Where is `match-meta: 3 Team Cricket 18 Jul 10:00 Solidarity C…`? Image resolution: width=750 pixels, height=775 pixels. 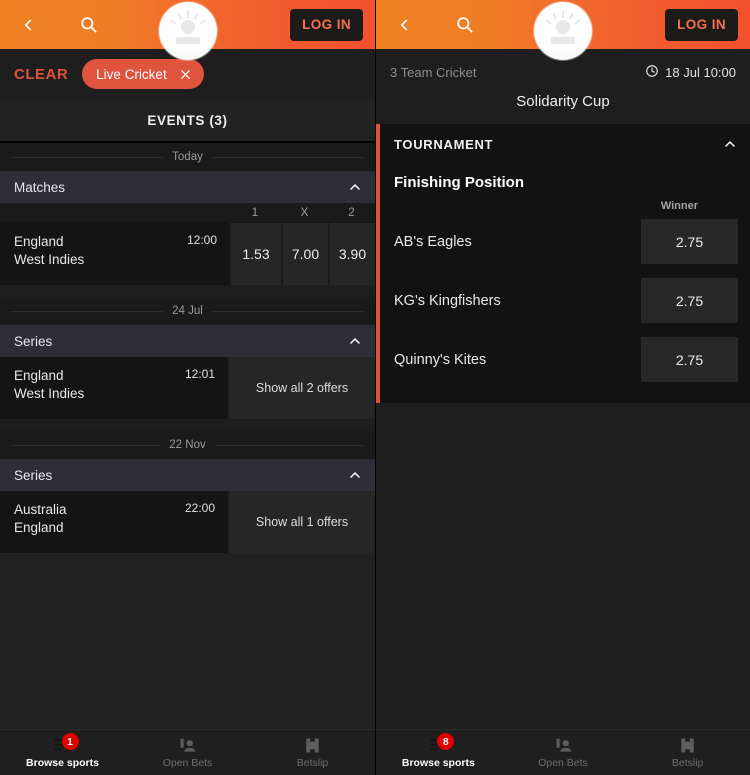 match-meta: 3 Team Cricket 18 Jul 10:00 Solidarity C… is located at coordinates (563, 86).